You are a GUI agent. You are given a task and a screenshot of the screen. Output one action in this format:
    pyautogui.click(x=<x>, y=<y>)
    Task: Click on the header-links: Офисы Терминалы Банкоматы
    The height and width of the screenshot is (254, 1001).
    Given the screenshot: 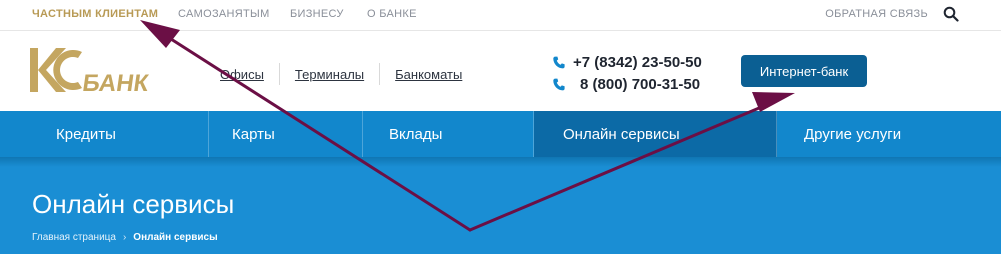 What is the action you would take?
    pyautogui.click(x=348, y=74)
    